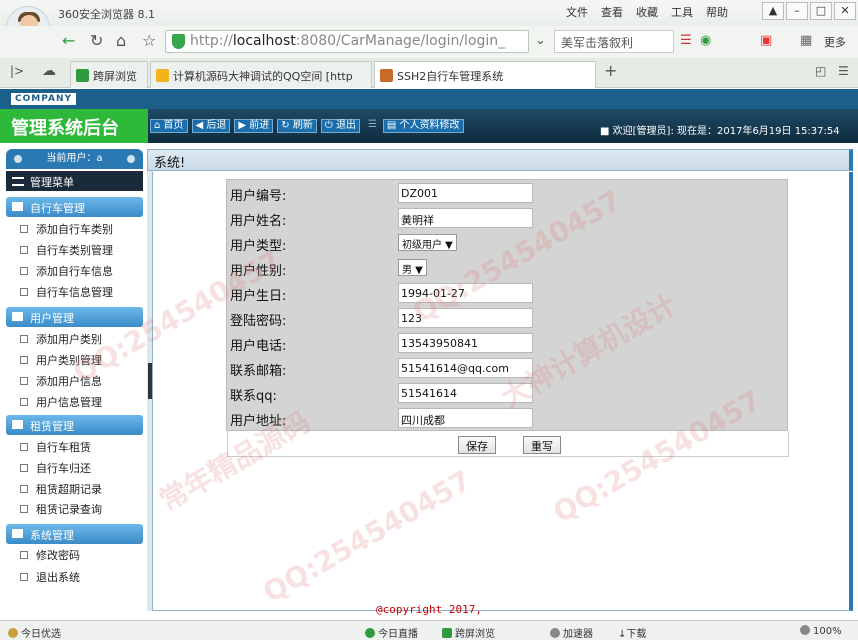 The image size is (858, 640). I want to click on search-input: 美军击落叙利, so click(614, 41).